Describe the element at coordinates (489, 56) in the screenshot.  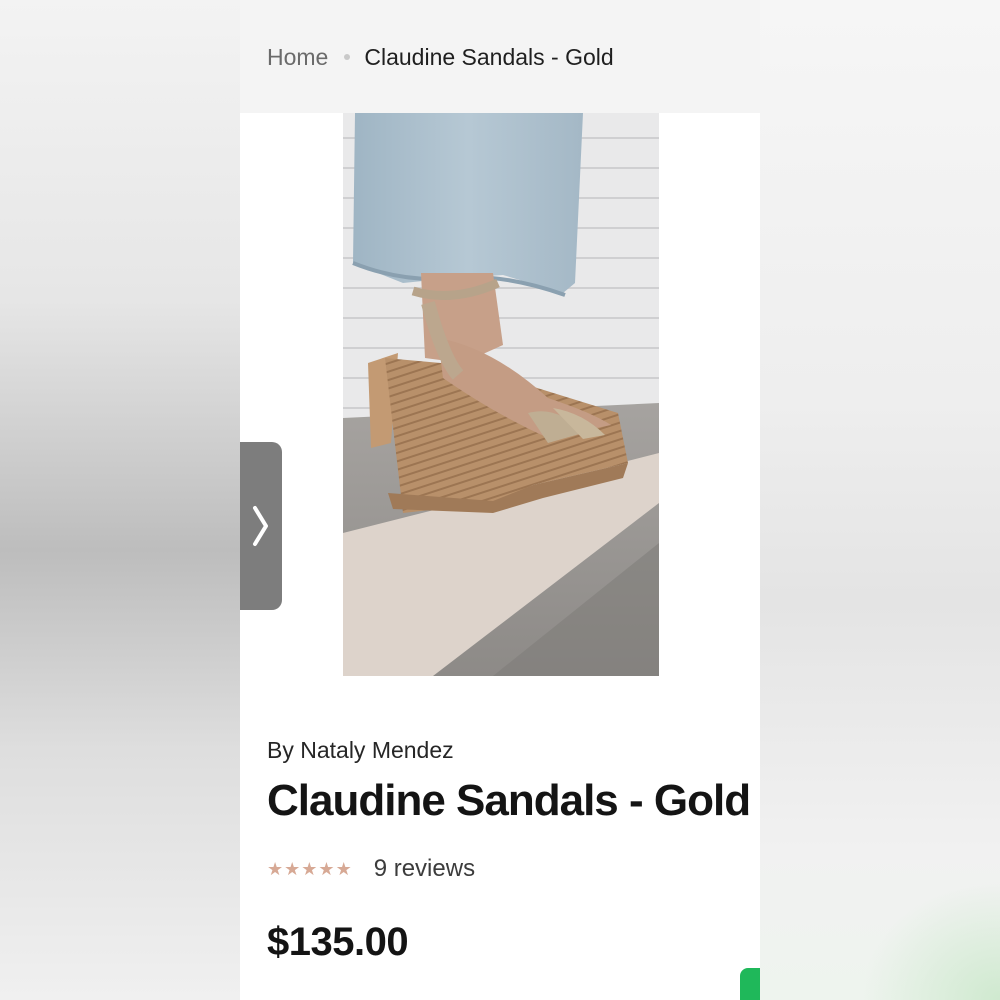
I see `breadcrumb-current: Claudine Sandals - Gold` at that location.